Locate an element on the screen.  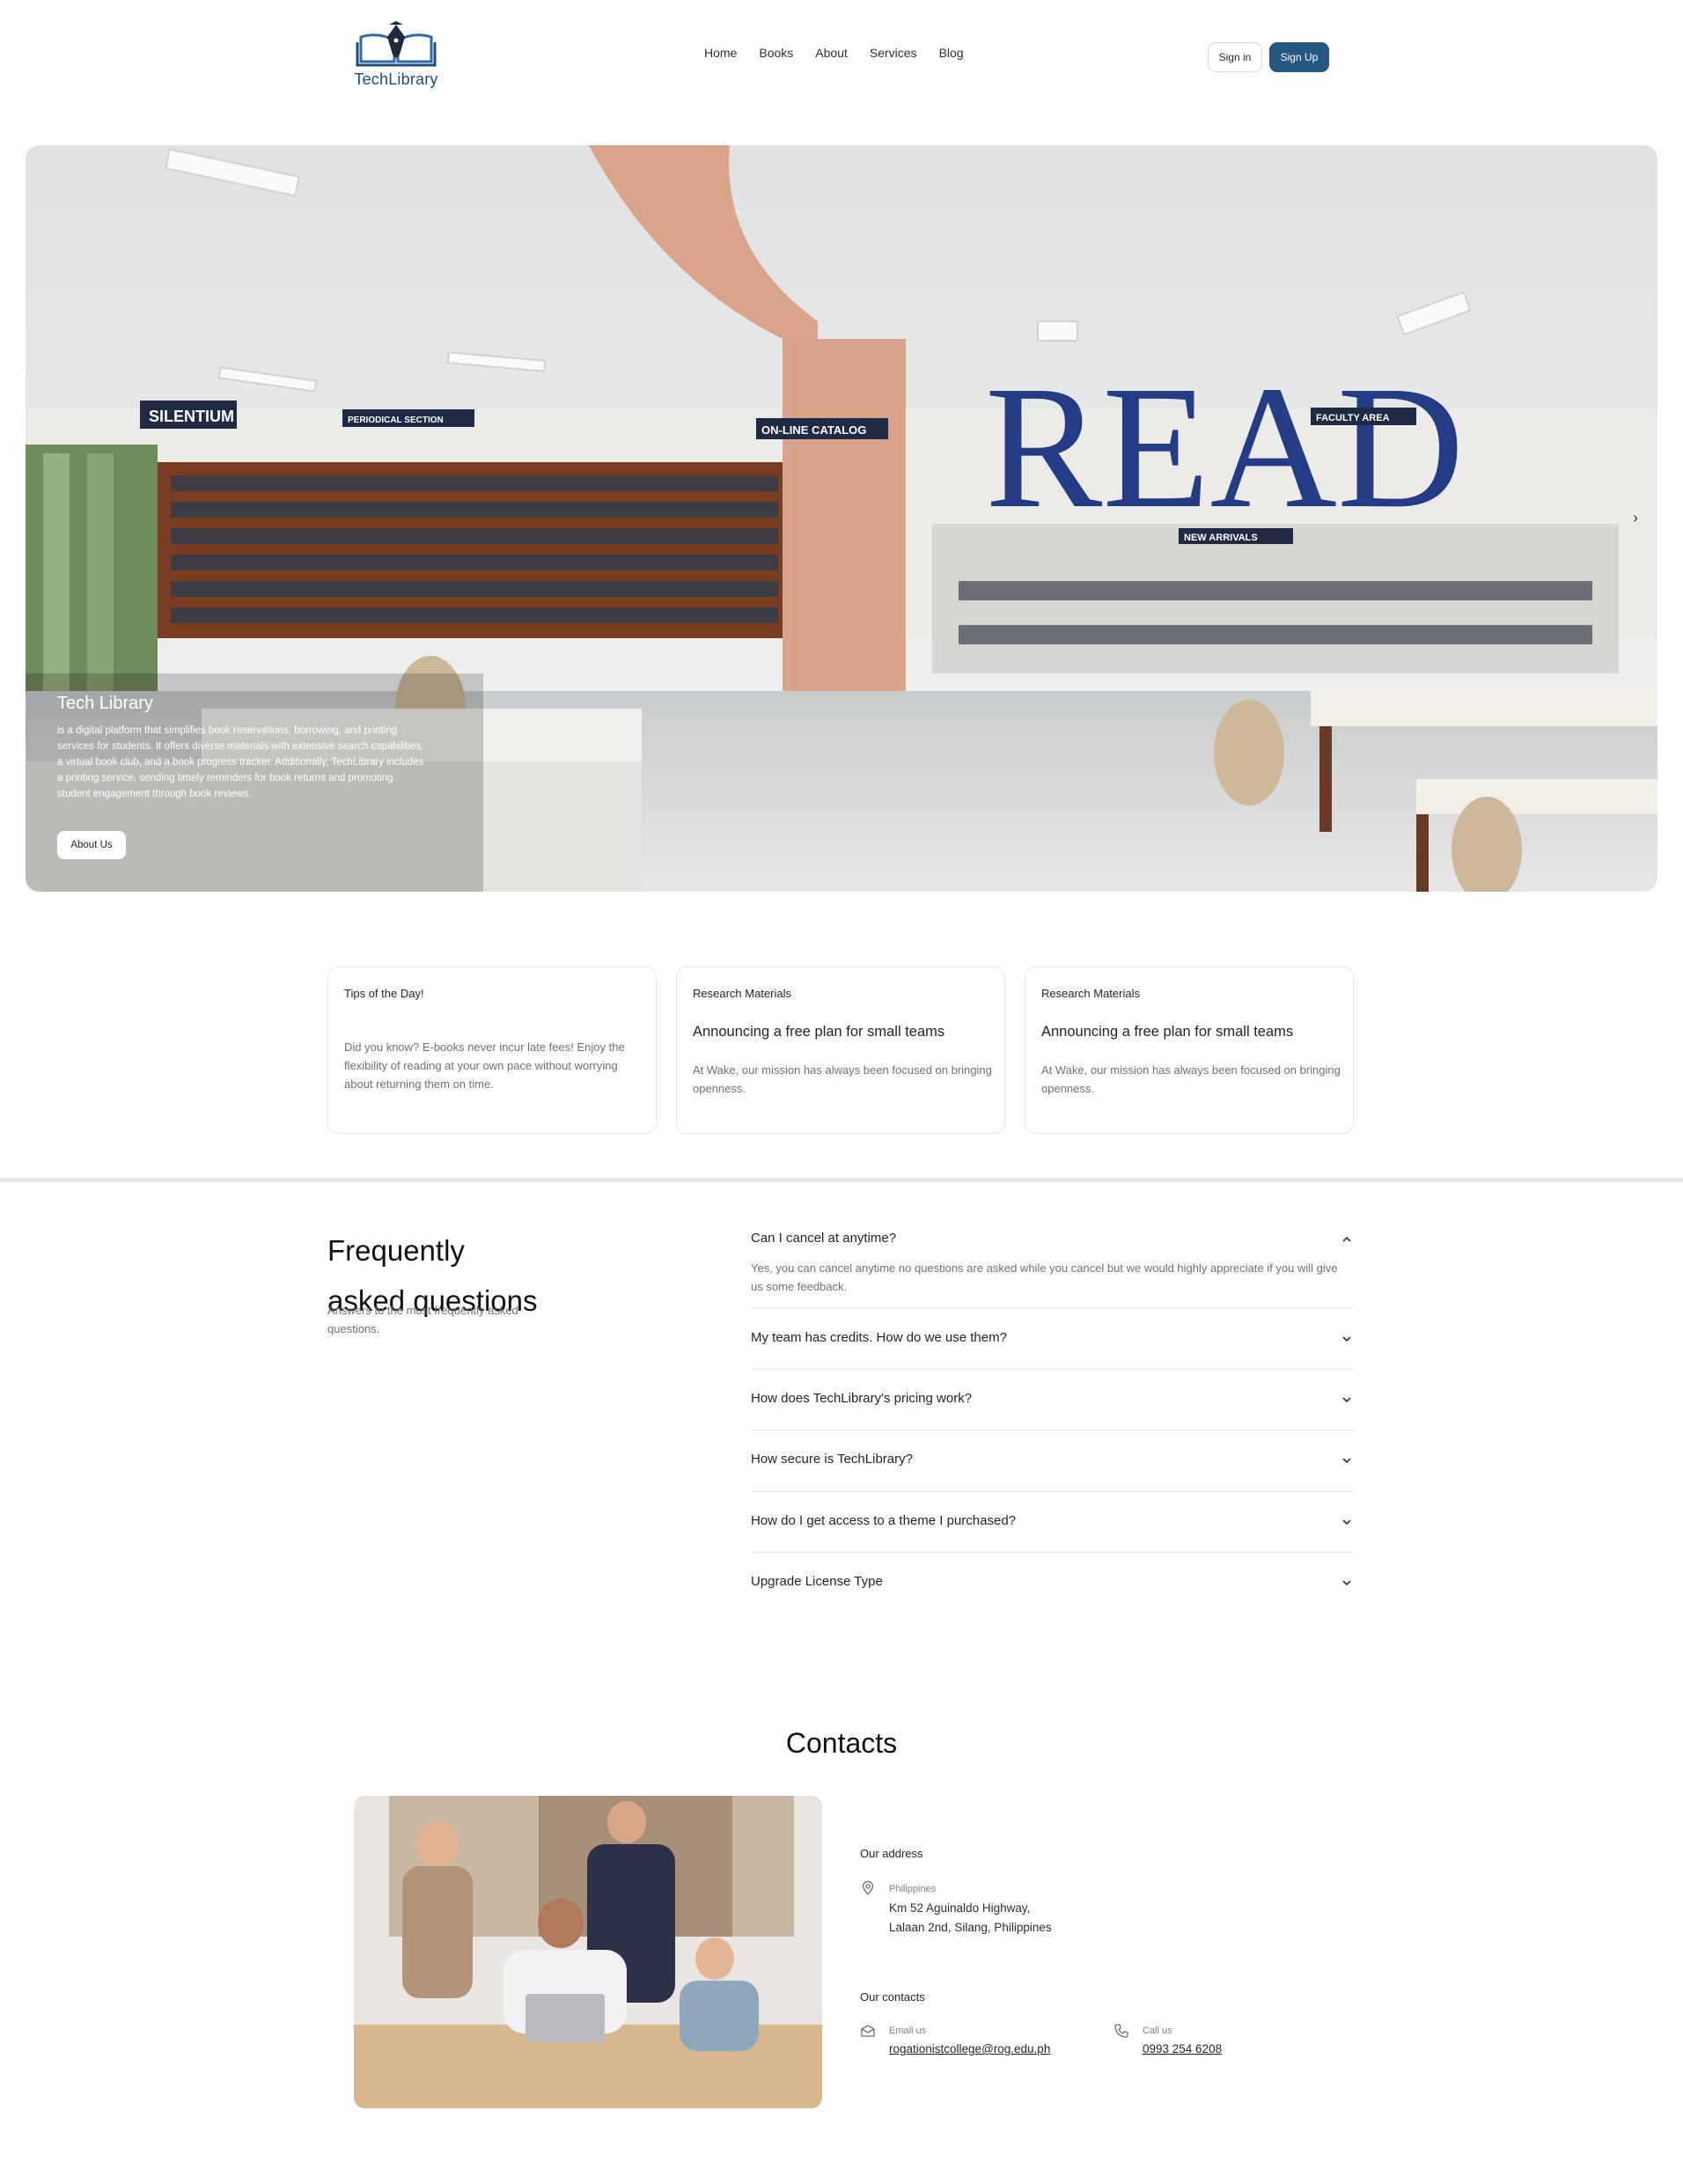
team-photo is located at coordinates (588, 1952).